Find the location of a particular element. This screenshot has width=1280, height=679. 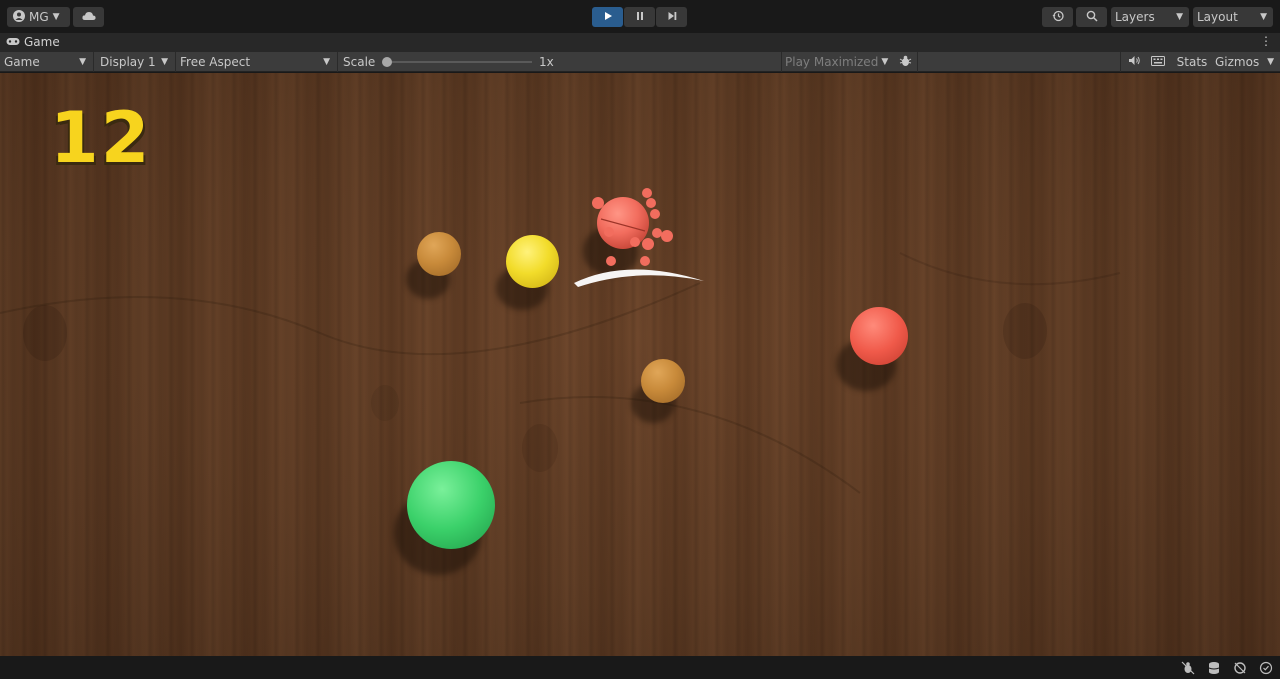

layers-label: Layers is located at coordinates (1135, 17).